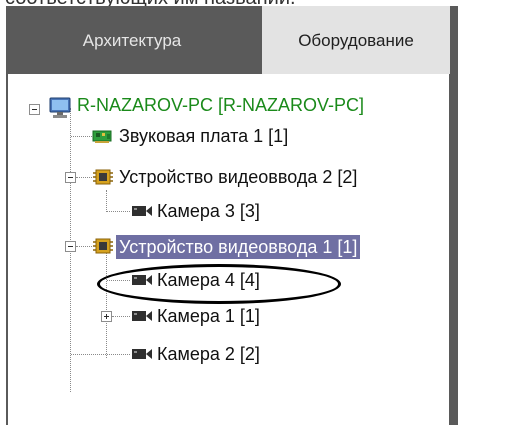 The height and width of the screenshot is (425, 507). I want to click on computer-icon, so click(60, 110).